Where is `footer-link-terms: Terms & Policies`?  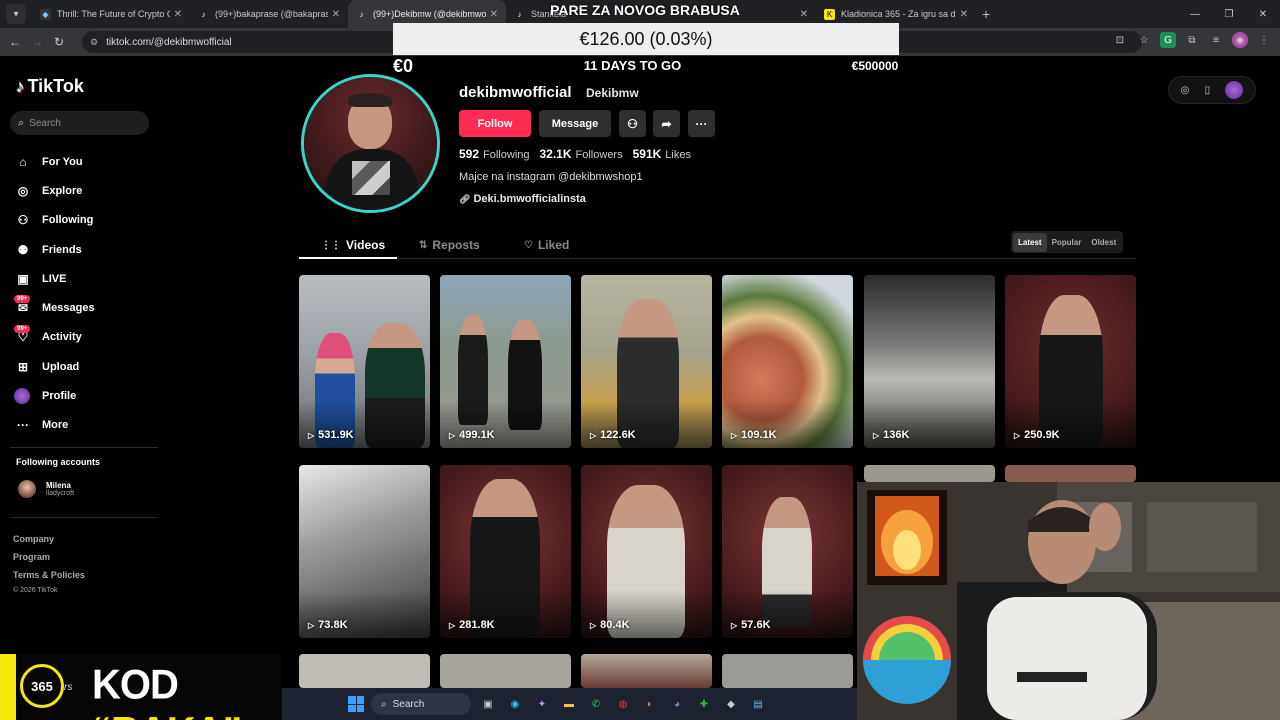 footer-link-terms: Terms & Policies is located at coordinates (49, 575).